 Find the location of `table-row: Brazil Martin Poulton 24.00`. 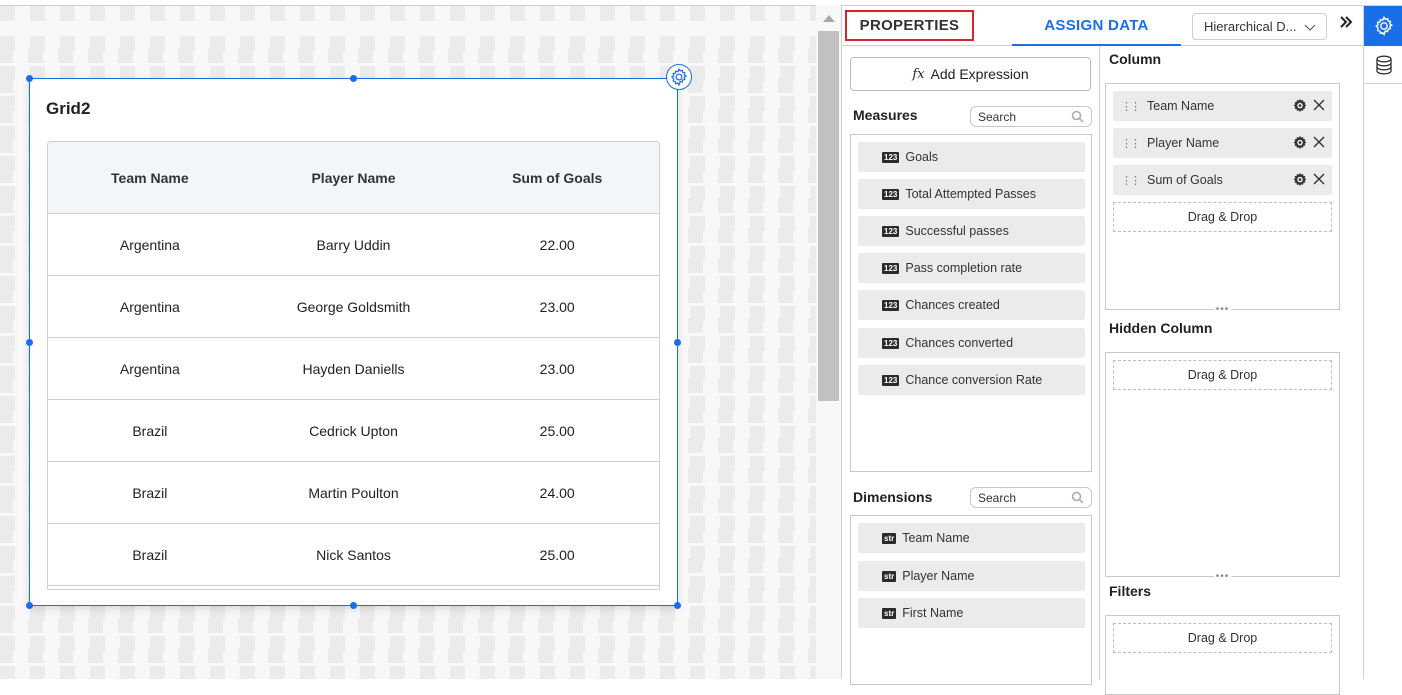

table-row: Brazil Martin Poulton 24.00 is located at coordinates (353, 493).